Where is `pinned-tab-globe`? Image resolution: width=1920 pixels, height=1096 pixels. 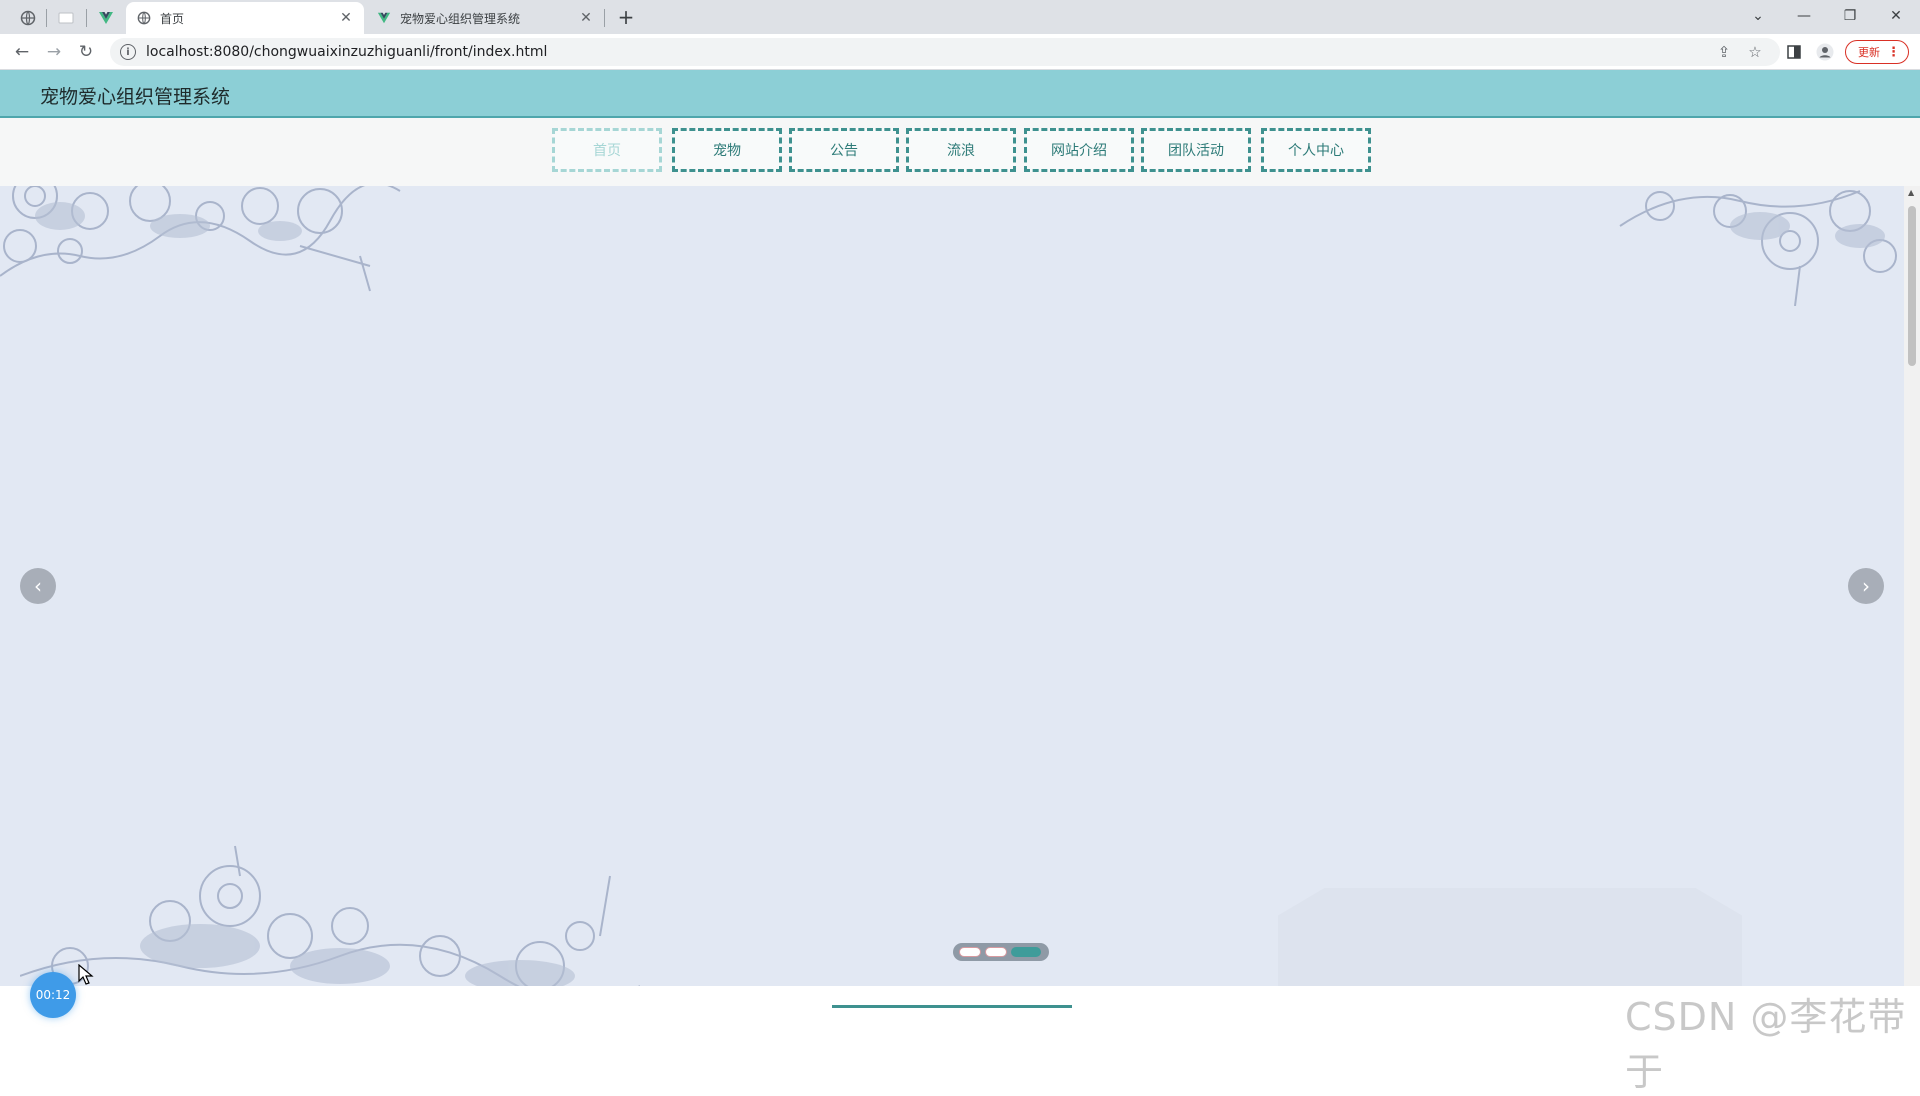 pinned-tab-globe is located at coordinates (28, 18).